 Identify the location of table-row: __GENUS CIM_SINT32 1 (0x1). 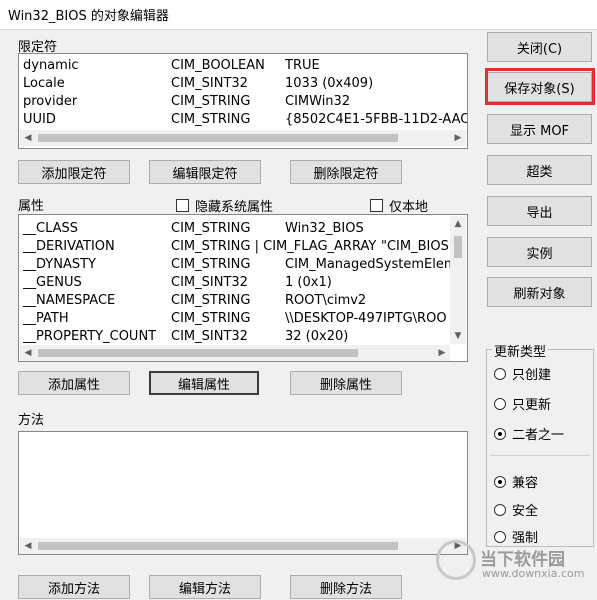
(235, 283).